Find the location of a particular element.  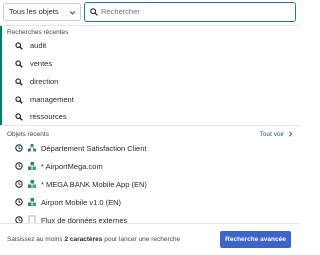

search-box is located at coordinates (190, 12).